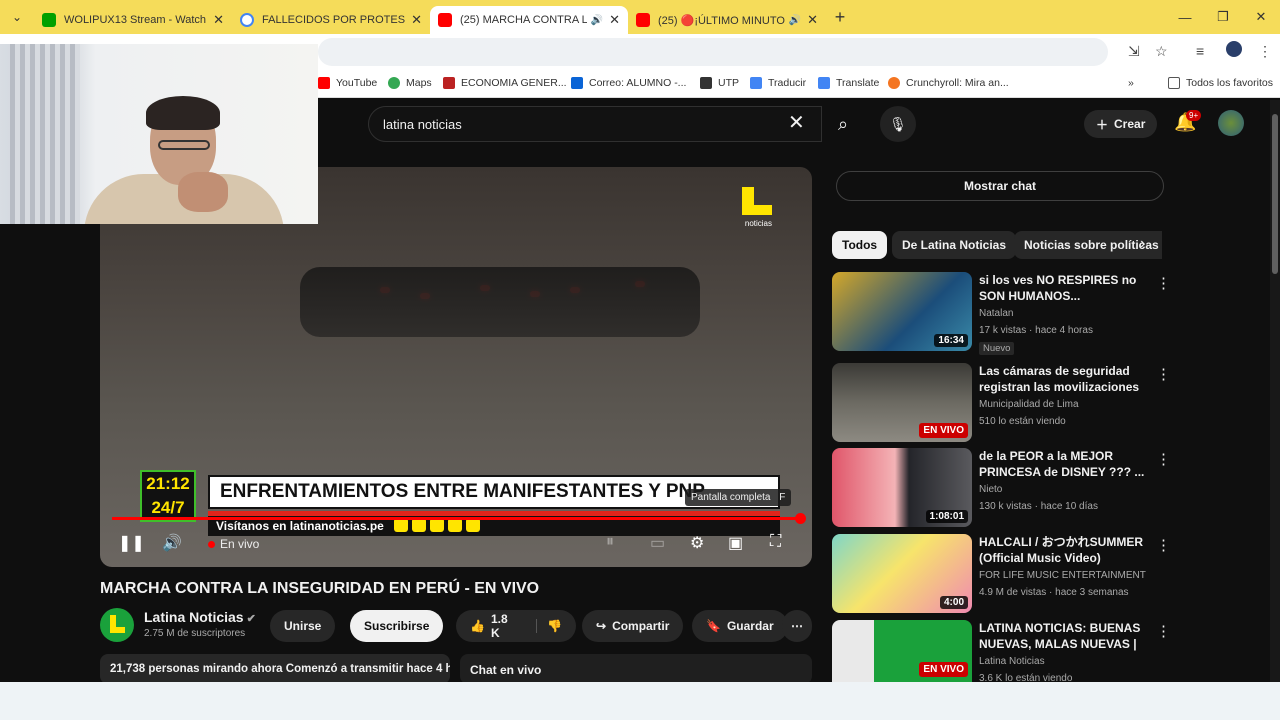  What do you see at coordinates (1012, 661) in the screenshot?
I see `reco-channel: Latina Noticias` at bounding box center [1012, 661].